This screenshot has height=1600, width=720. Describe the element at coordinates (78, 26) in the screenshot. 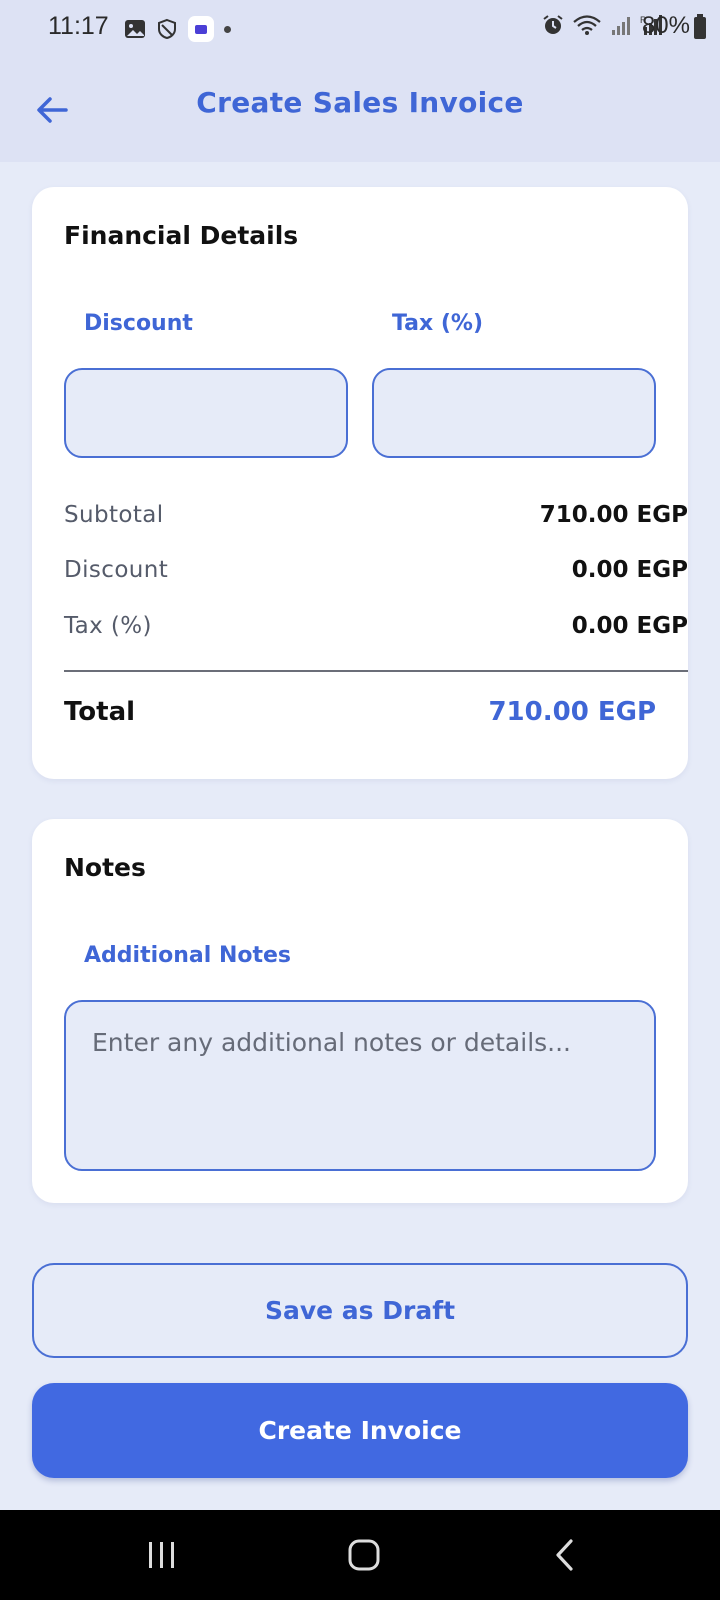

I see `status-time: 11:17` at that location.